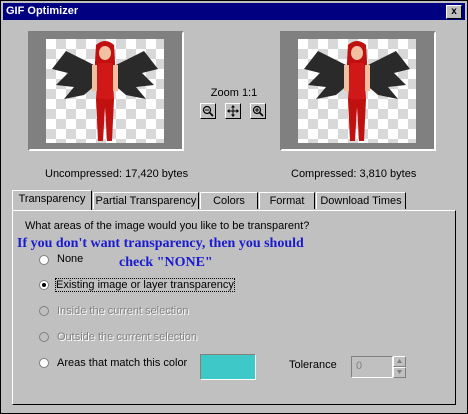 The height and width of the screenshot is (414, 468). I want to click on tolerance-spin-up, so click(399, 361).